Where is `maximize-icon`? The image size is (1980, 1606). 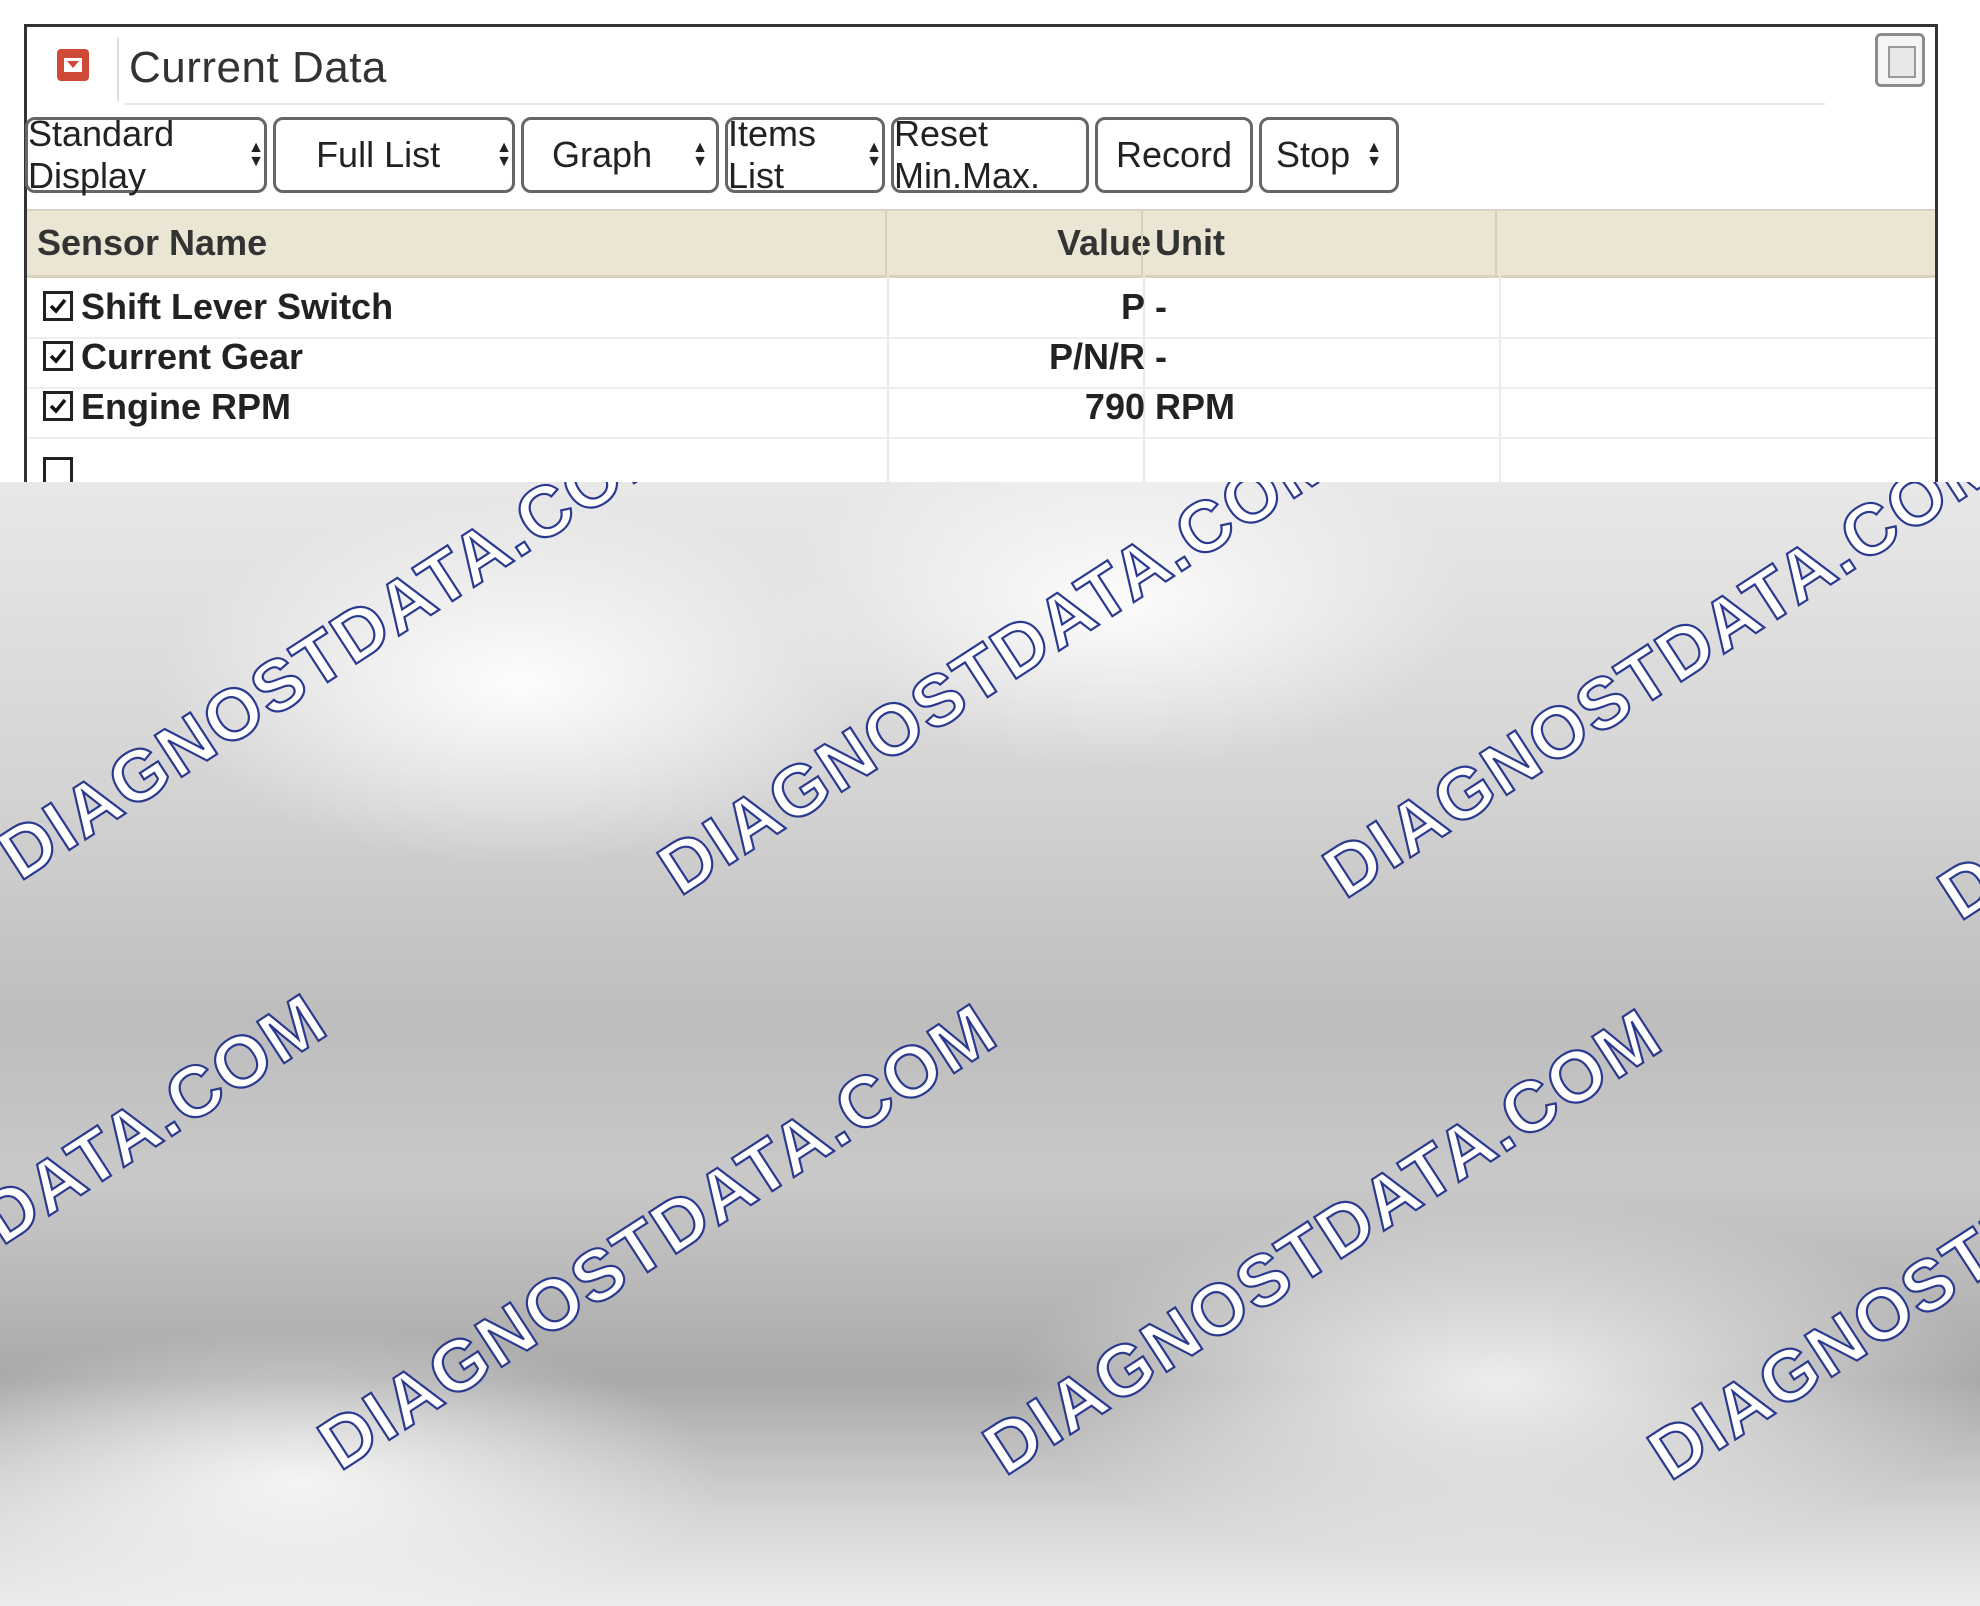
maximize-icon is located at coordinates (1902, 62).